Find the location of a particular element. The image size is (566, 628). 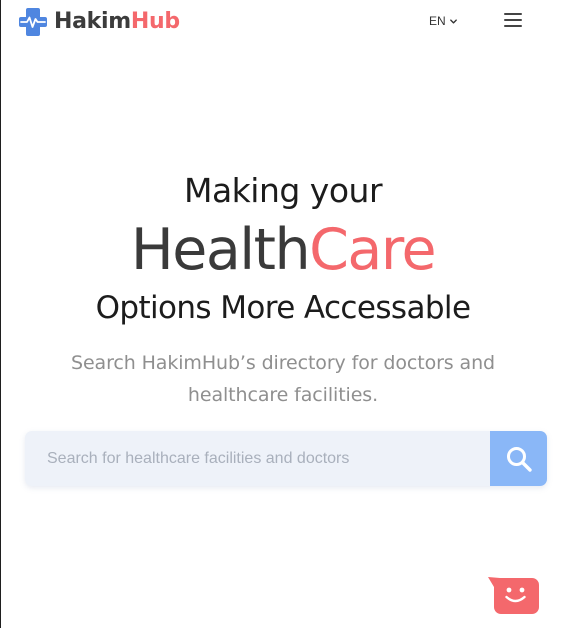

hero-title-healthcare: HealthCare is located at coordinates (283, 250).